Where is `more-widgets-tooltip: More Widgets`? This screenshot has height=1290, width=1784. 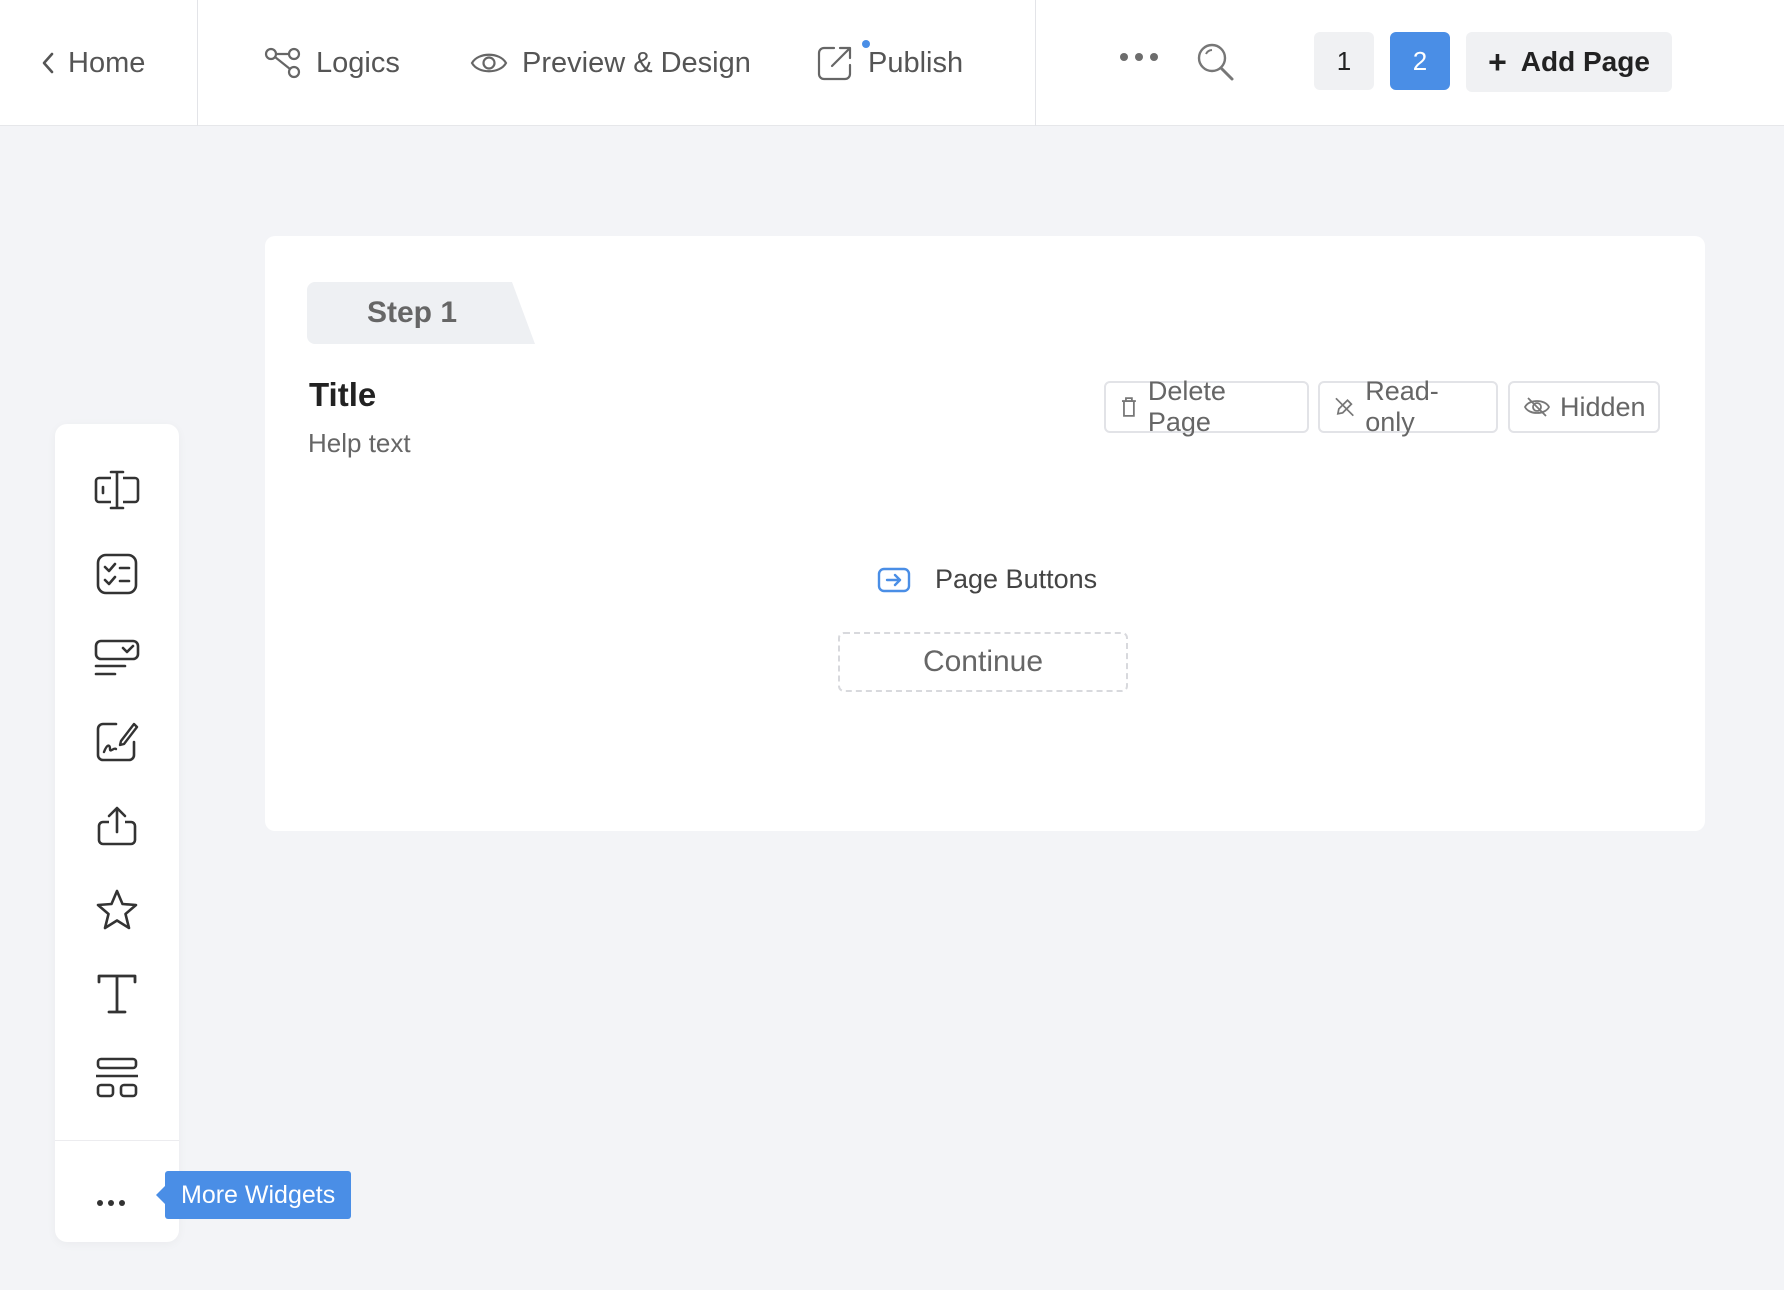
more-widgets-tooltip: More Widgets is located at coordinates (253, 1195).